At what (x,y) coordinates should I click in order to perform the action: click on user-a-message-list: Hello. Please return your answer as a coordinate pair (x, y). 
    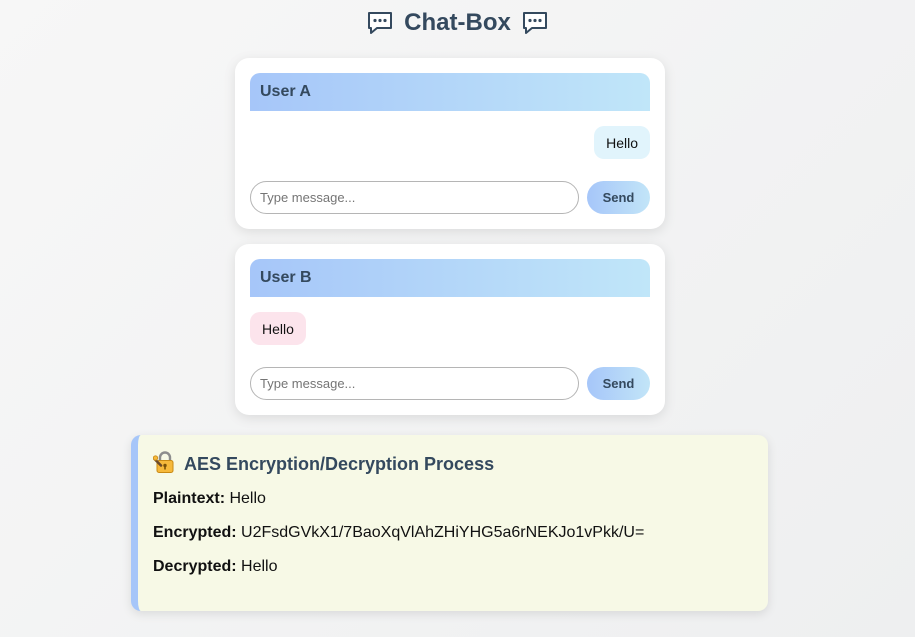
    Looking at the image, I should click on (450, 146).